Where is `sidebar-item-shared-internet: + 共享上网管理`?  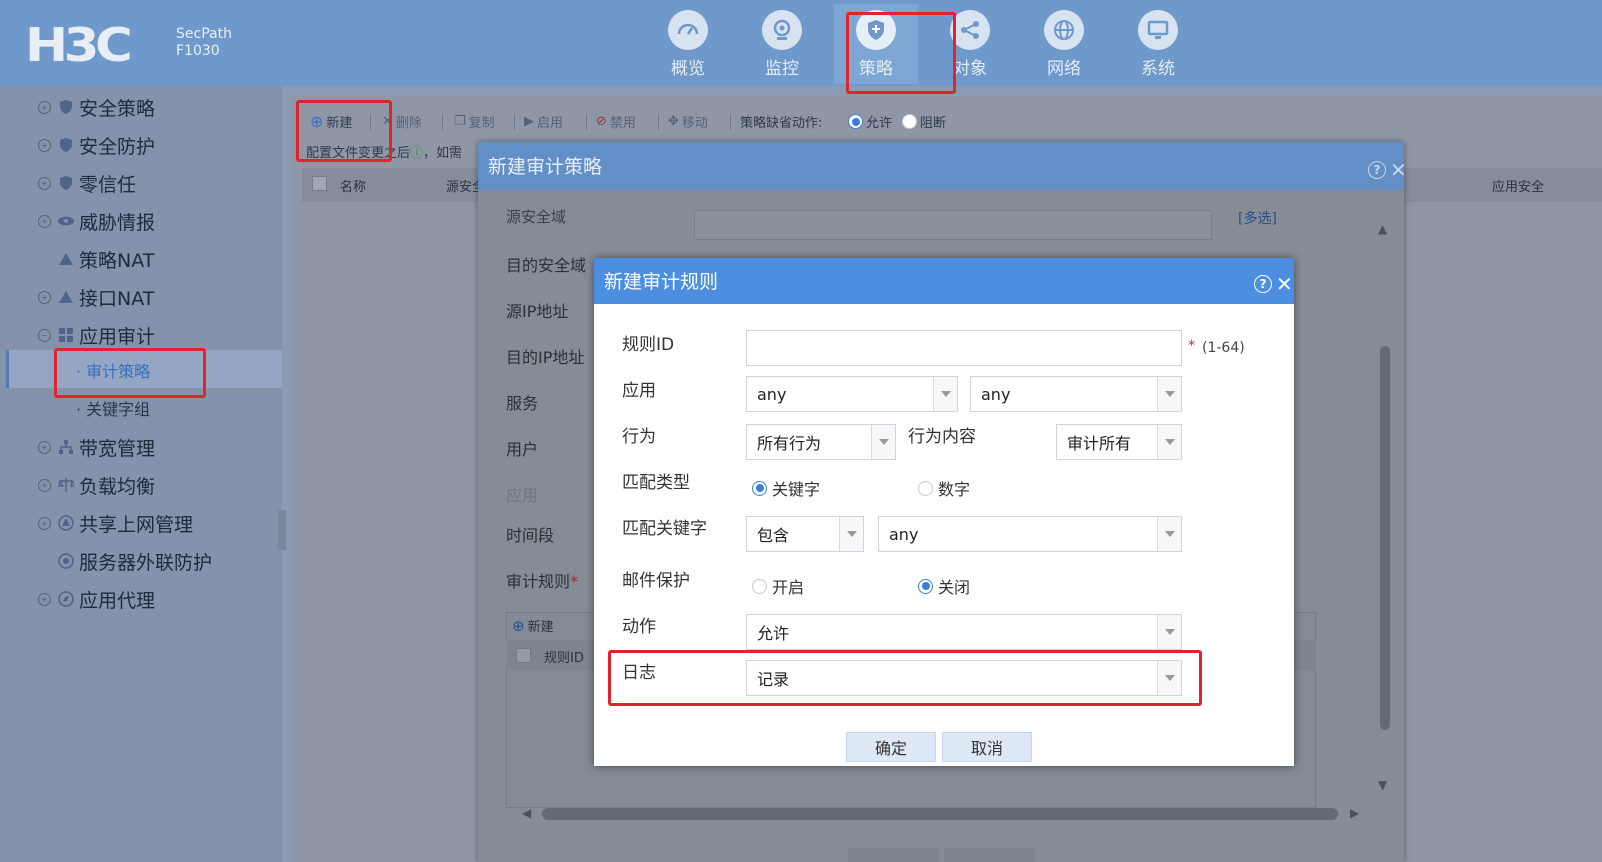
sidebar-item-shared-internet: + 共享上网管理 is located at coordinates (115, 523).